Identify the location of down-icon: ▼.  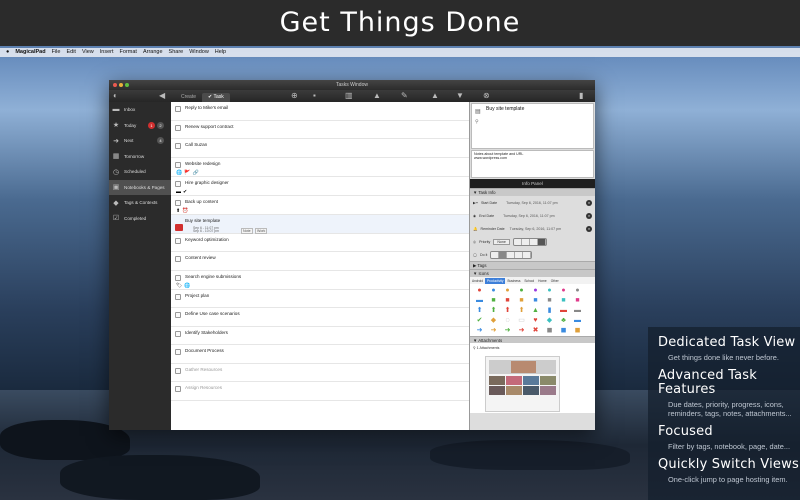
(460, 96).